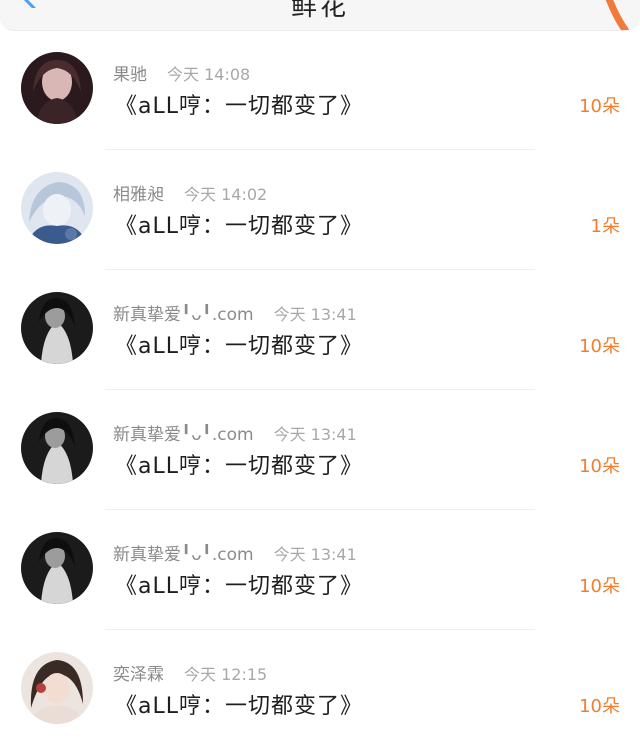 The width and height of the screenshot is (640, 750). I want to click on page-title: 鲜花, so click(319, 11).